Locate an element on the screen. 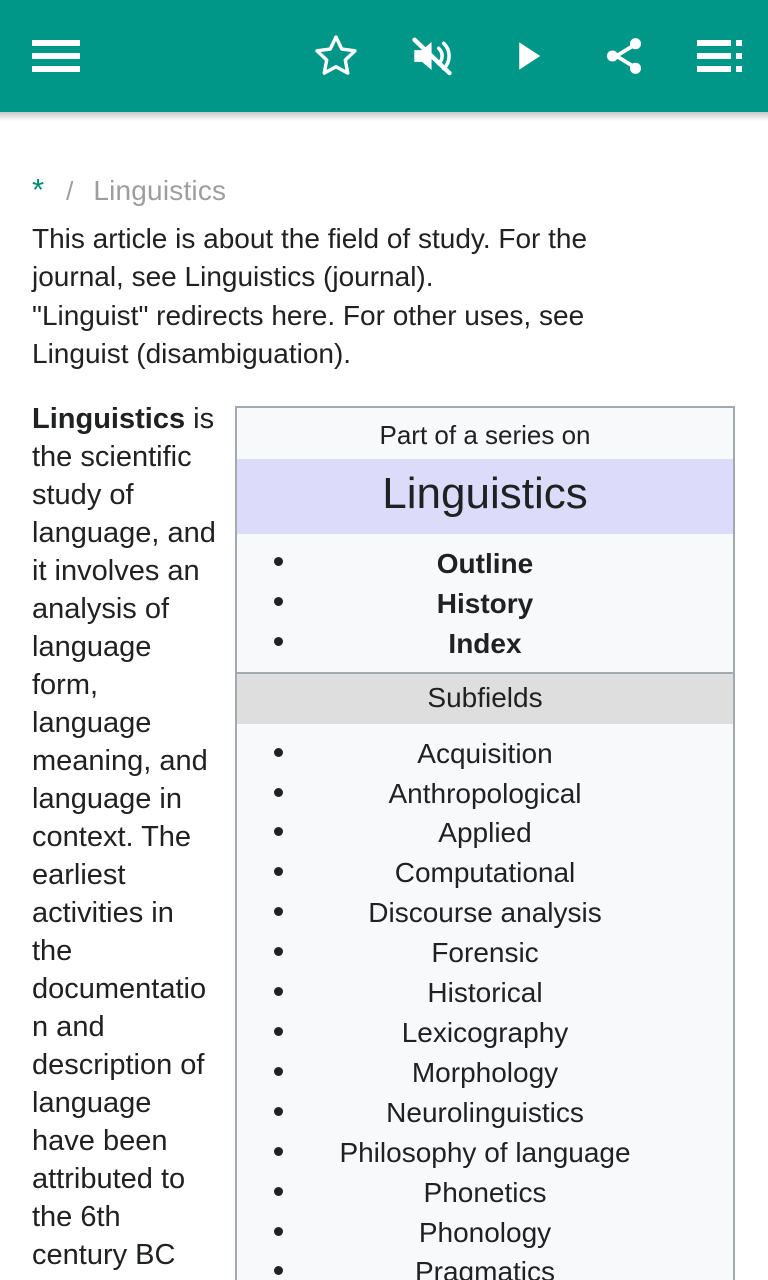 The height and width of the screenshot is (1280, 768). infobox-link-history: History is located at coordinates (485, 603).